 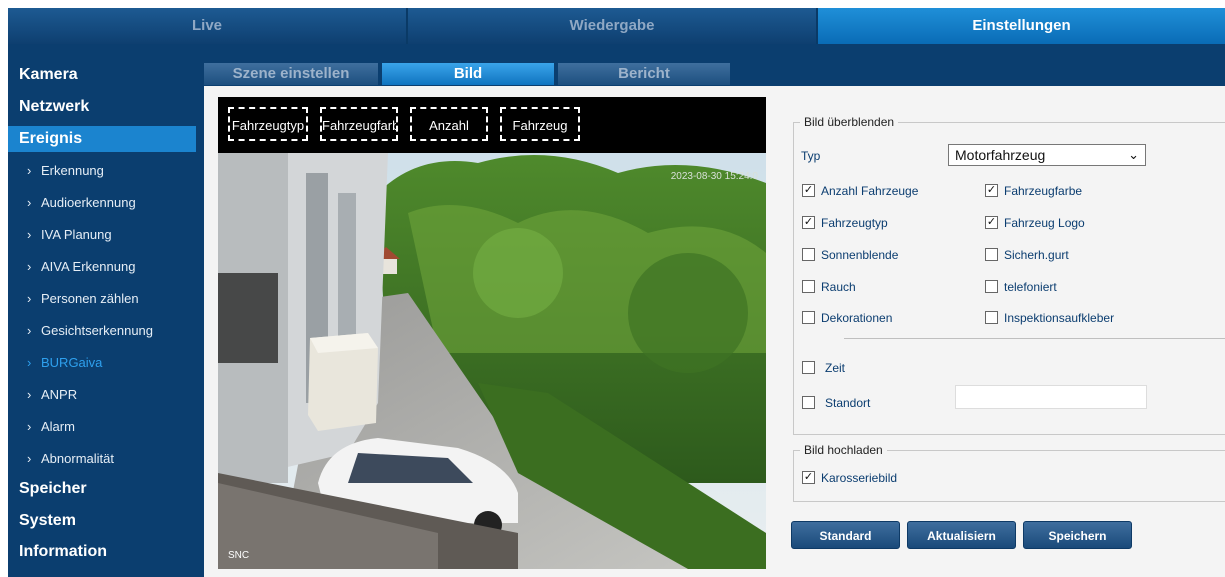 I want to click on checkbox-label-fahrzeug-logo: Fahrzeug Logo, so click(x=1044, y=223).